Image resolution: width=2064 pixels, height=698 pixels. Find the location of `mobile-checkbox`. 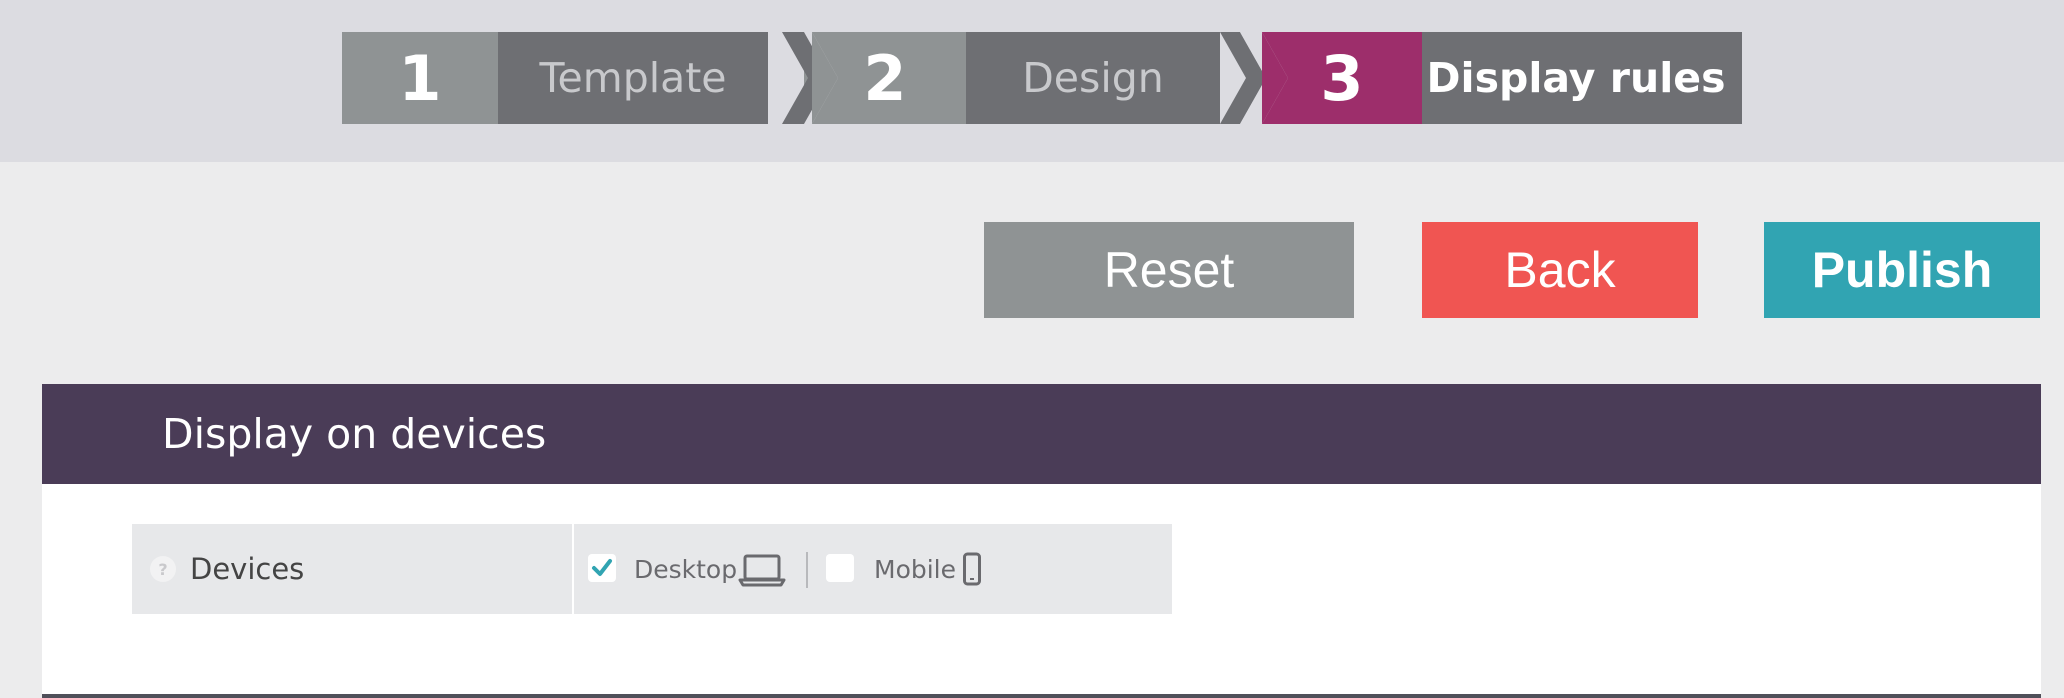

mobile-checkbox is located at coordinates (840, 568).